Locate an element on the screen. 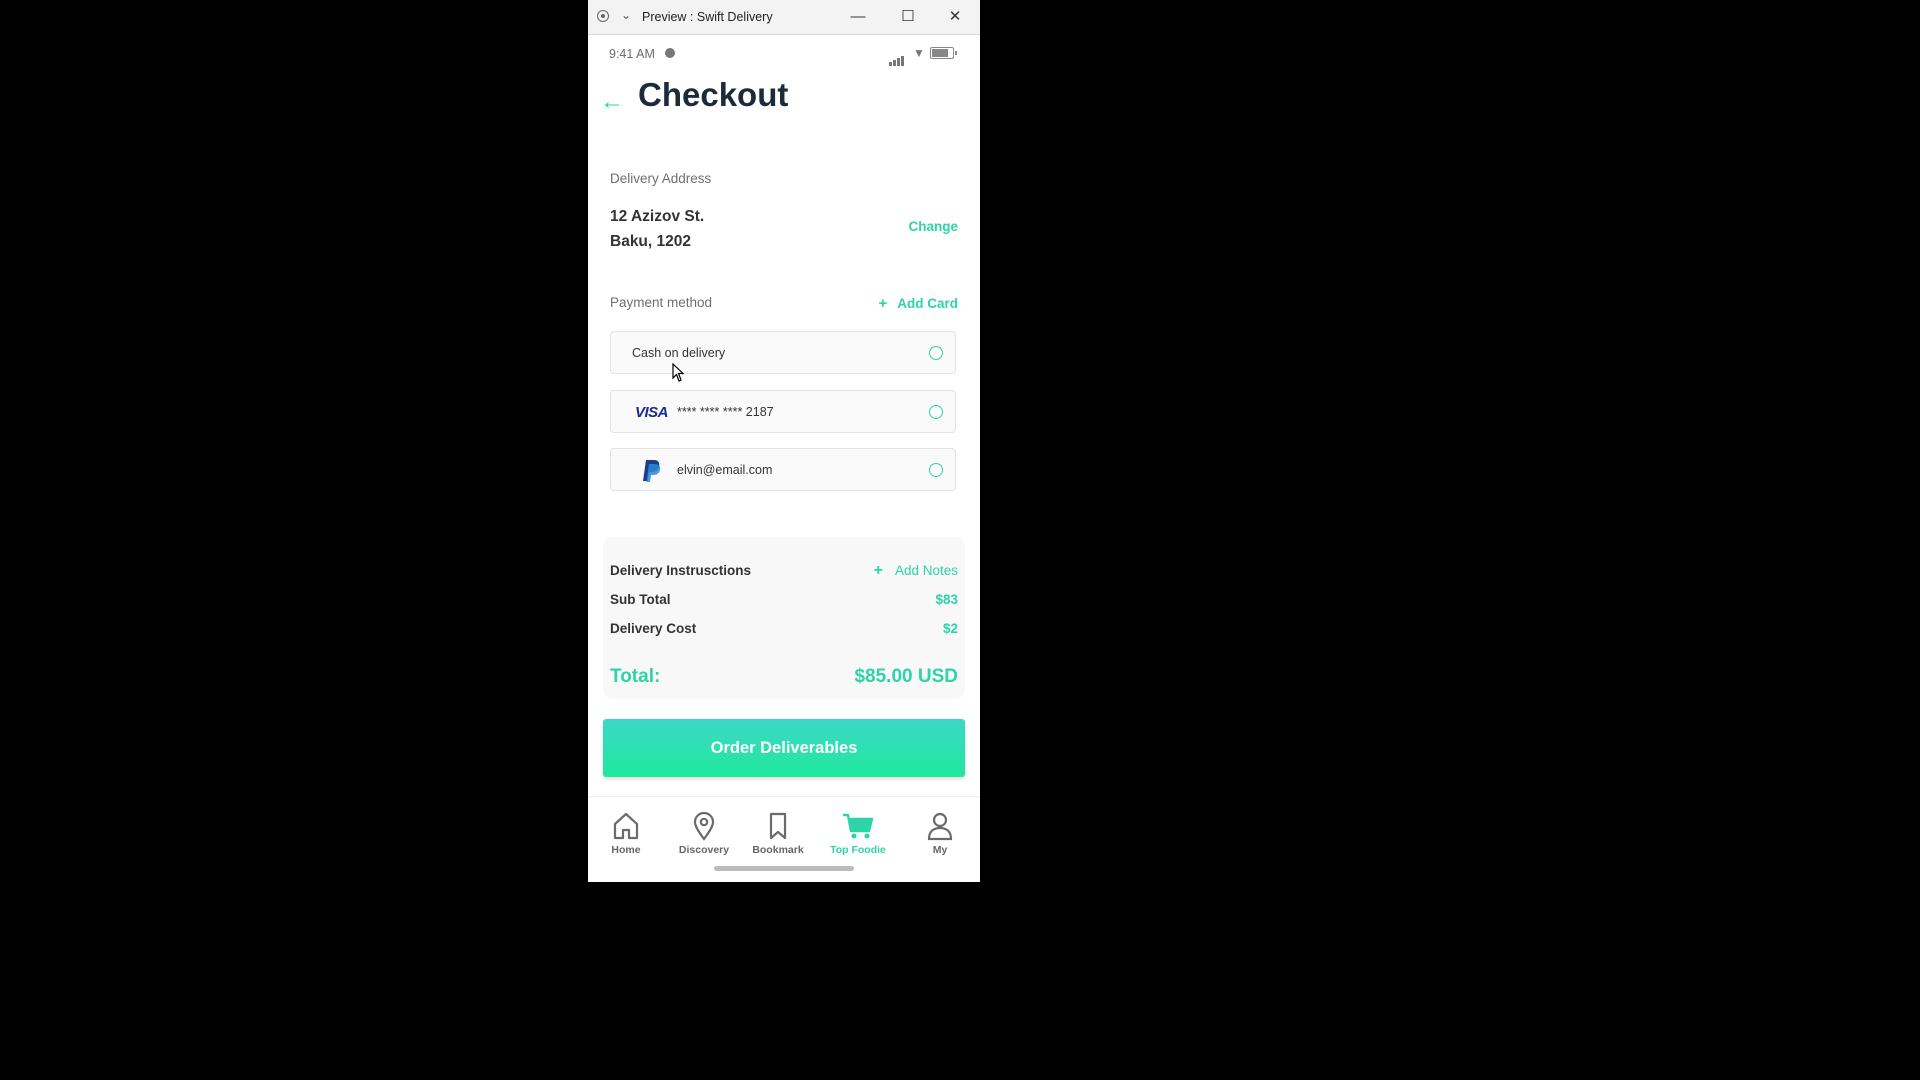 The height and width of the screenshot is (1080, 1920). status-time: 9:41 AM is located at coordinates (632, 54).